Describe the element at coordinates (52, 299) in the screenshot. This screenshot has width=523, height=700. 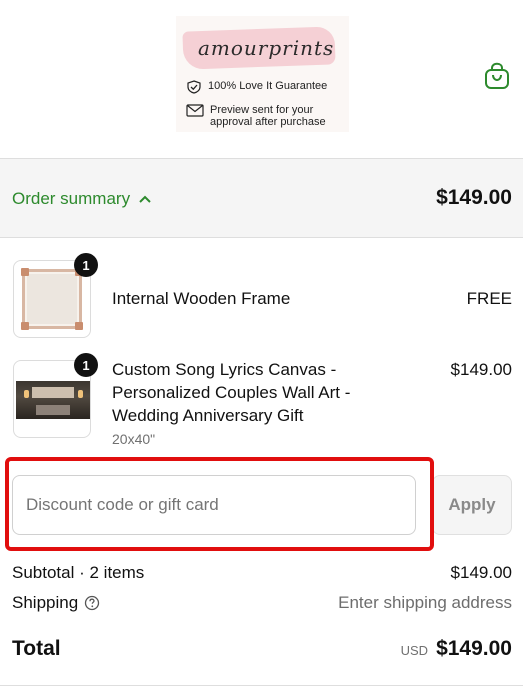
I see `frame-image` at that location.